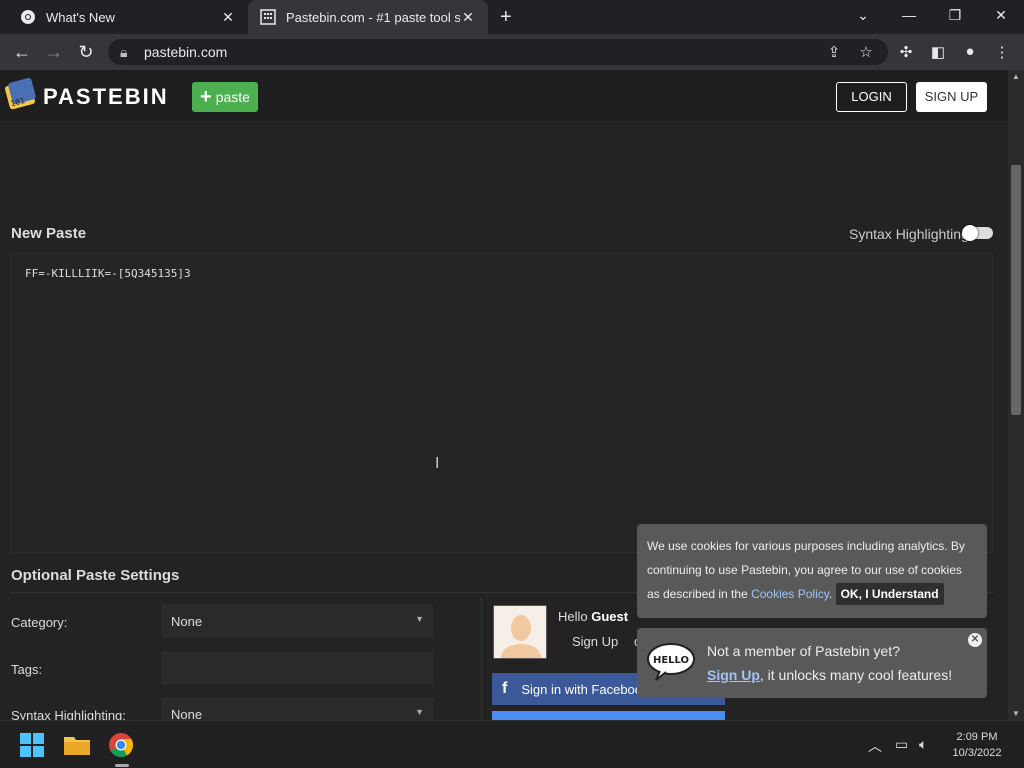  What do you see at coordinates (86, 52) in the screenshot?
I see `reload-icon: ↻` at bounding box center [86, 52].